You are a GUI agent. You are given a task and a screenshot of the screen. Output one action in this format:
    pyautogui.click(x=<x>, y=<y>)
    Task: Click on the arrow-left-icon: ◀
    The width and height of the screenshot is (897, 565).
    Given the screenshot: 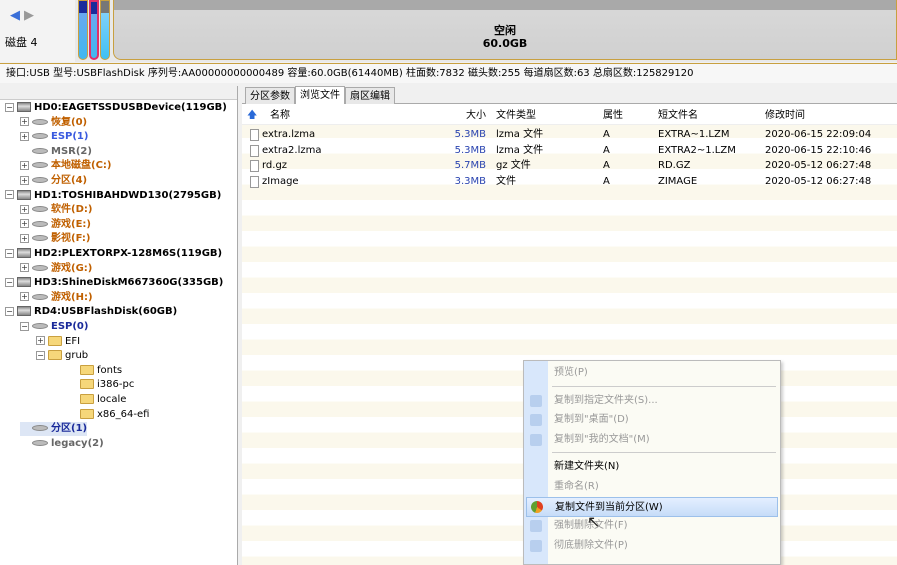 What is the action you would take?
    pyautogui.click(x=15, y=15)
    